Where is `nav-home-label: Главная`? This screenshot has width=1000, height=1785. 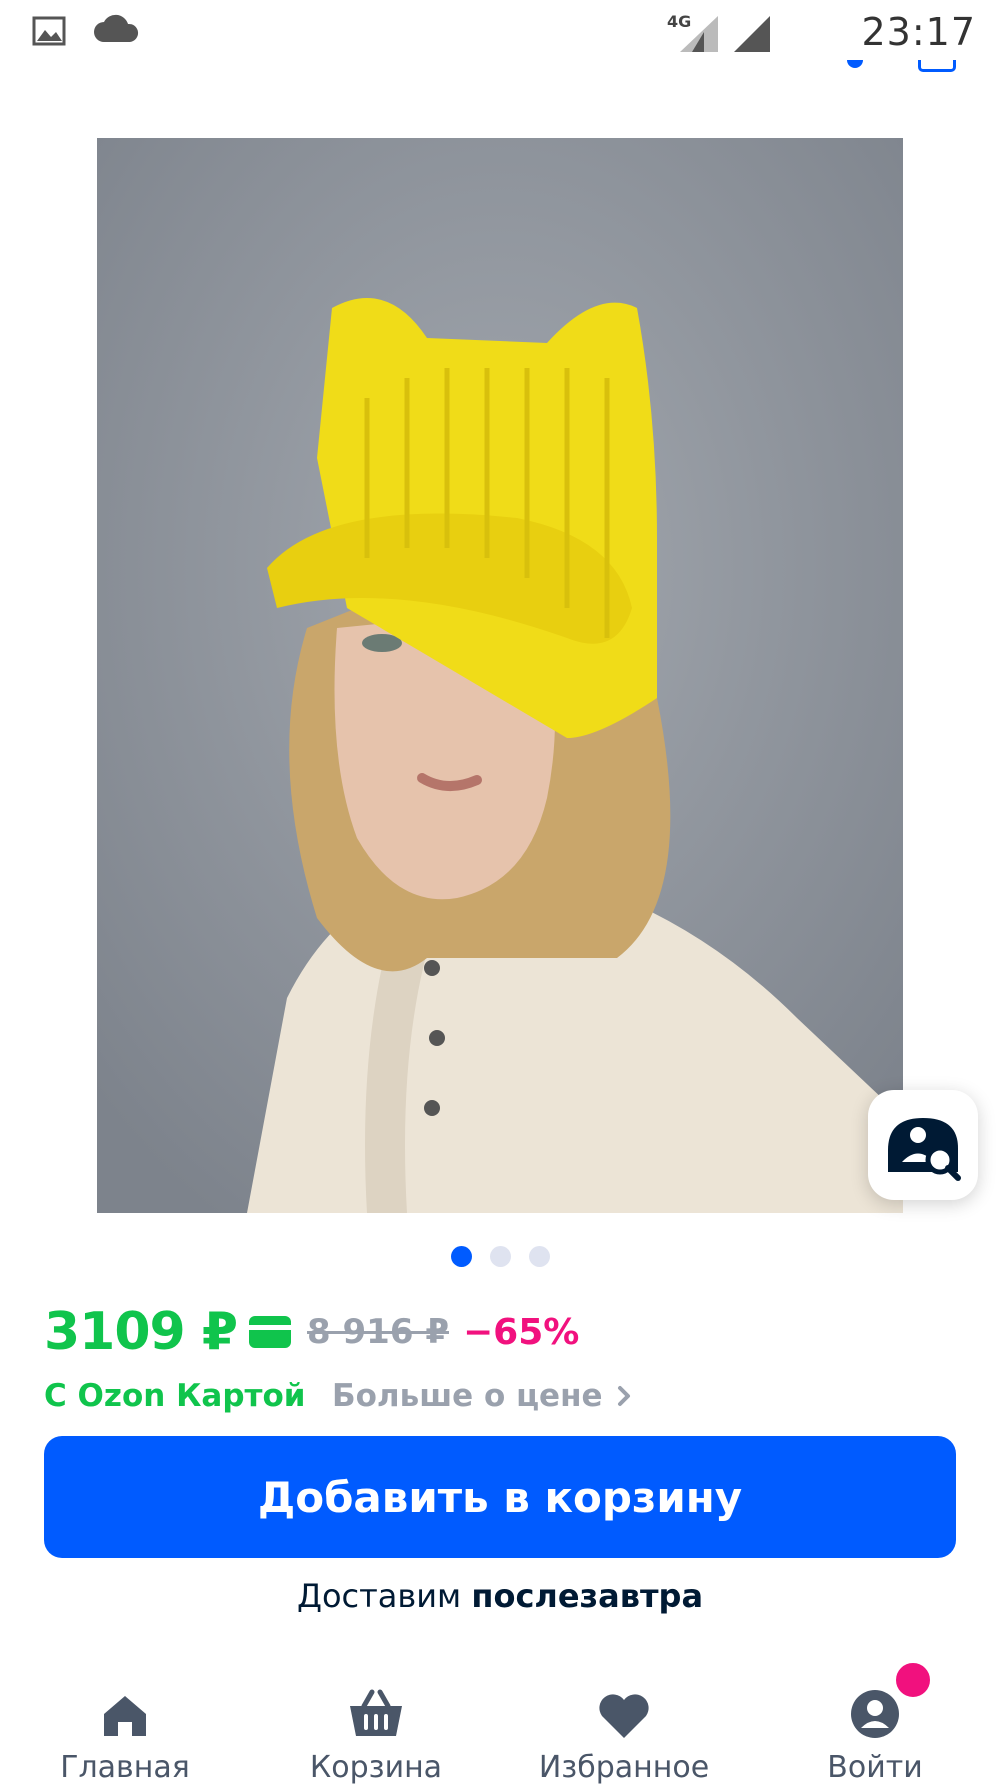
nav-home-label: Главная is located at coordinates (125, 1767).